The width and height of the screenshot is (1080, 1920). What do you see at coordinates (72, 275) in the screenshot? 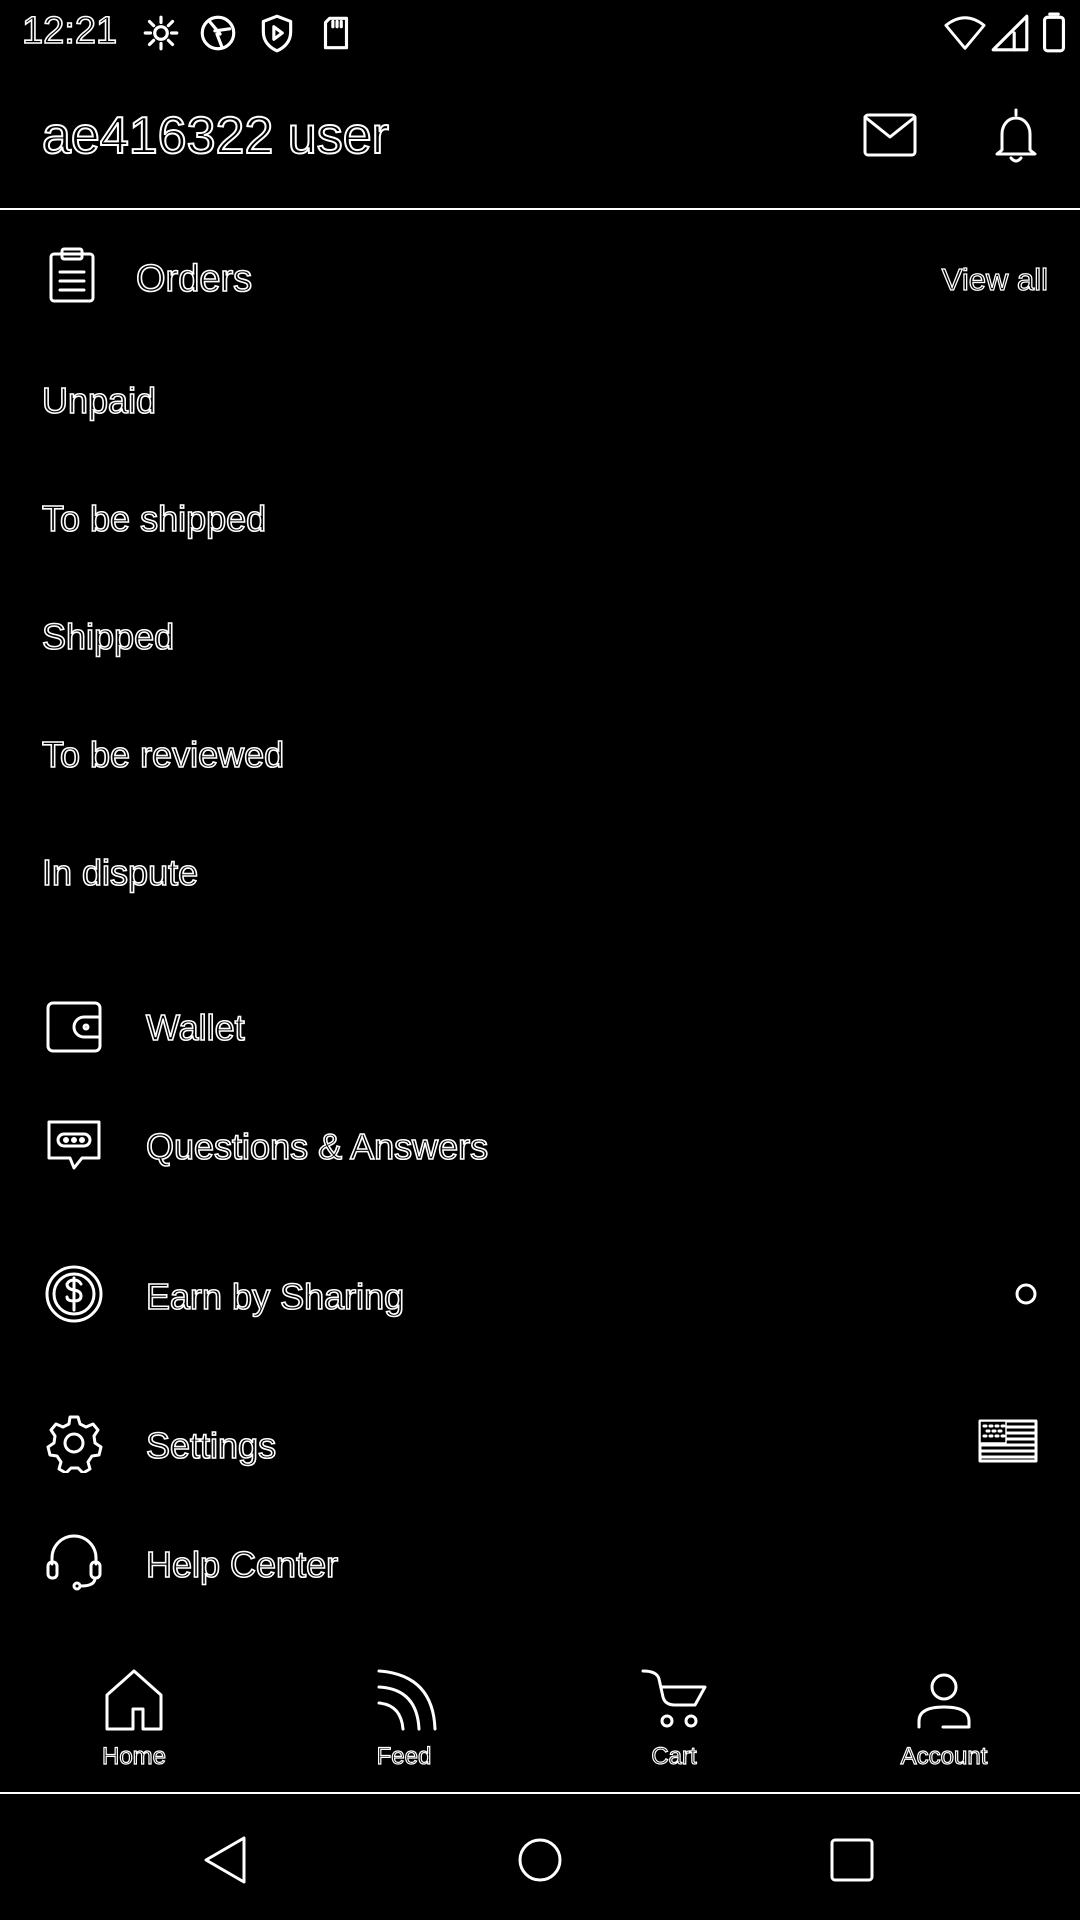
I see `clipboard-icon` at bounding box center [72, 275].